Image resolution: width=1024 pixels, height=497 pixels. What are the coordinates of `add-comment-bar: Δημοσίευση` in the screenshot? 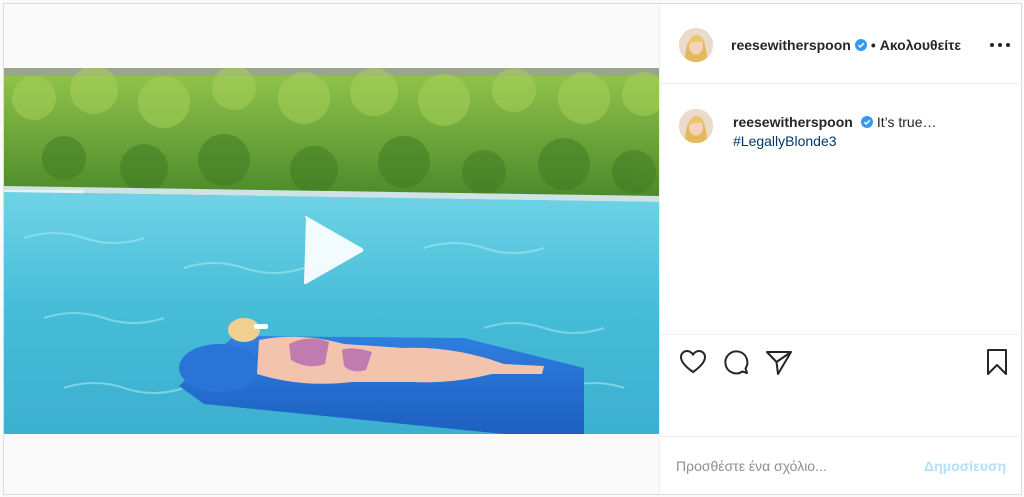 It's located at (841, 465).